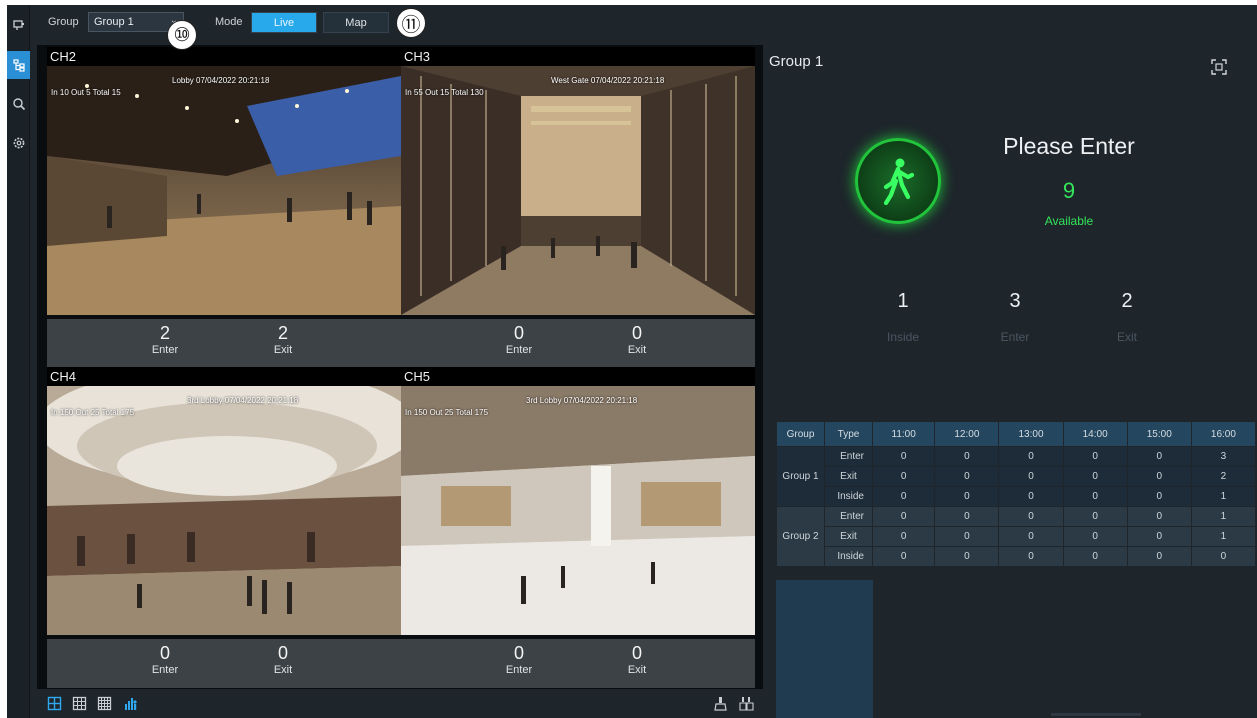 This screenshot has height=718, width=1257. What do you see at coordinates (411, 23) in the screenshot?
I see `callout-11: ⑪` at bounding box center [411, 23].